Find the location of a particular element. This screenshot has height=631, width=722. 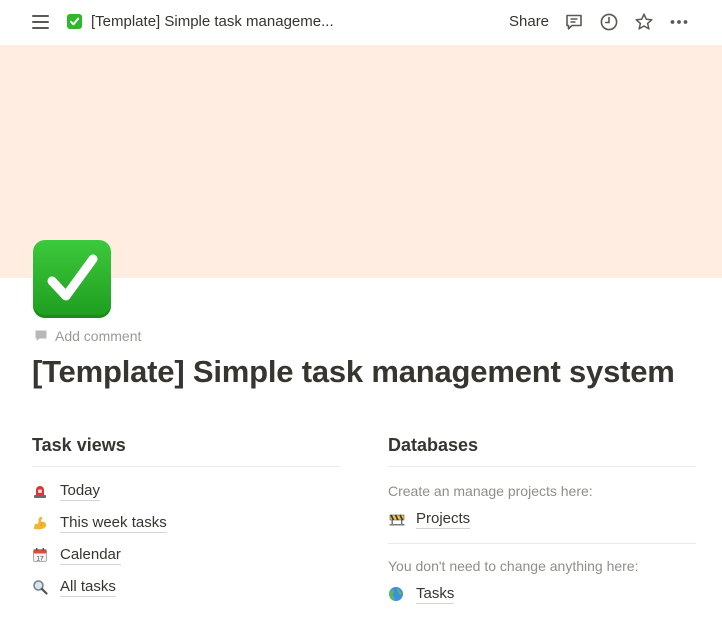

comment-bubble-icon is located at coordinates (41, 336).